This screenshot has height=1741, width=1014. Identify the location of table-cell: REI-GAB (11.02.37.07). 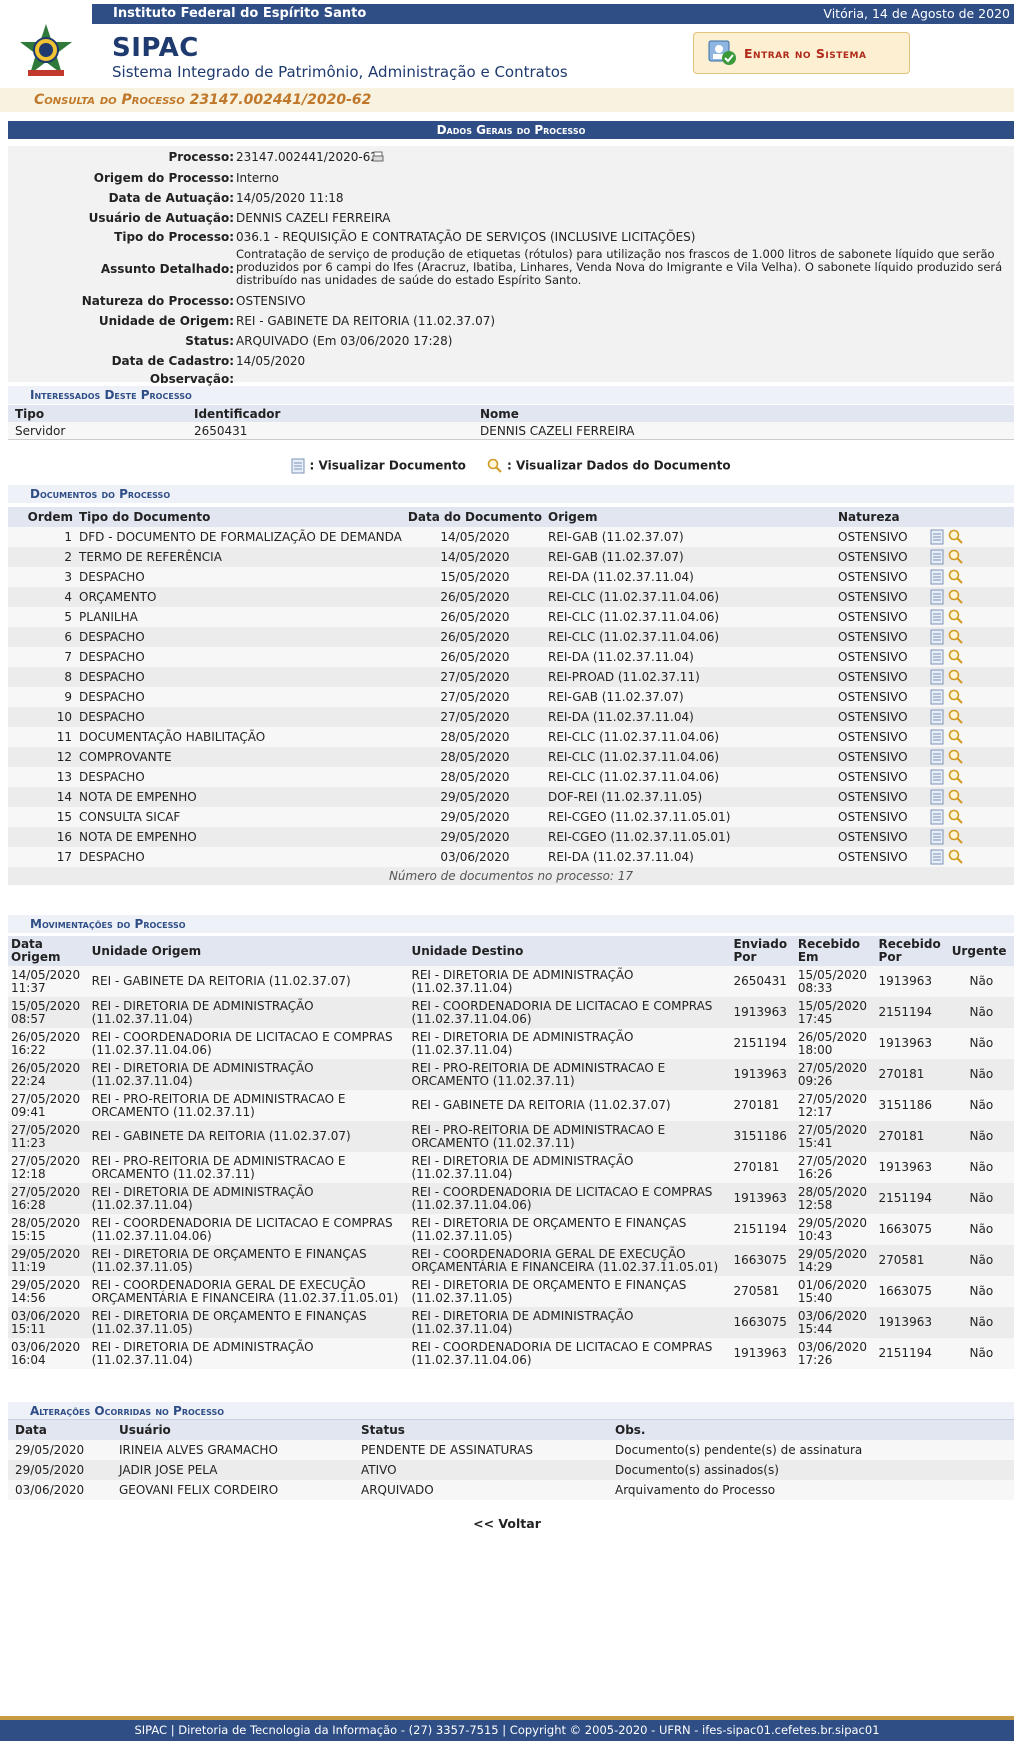
(616, 537).